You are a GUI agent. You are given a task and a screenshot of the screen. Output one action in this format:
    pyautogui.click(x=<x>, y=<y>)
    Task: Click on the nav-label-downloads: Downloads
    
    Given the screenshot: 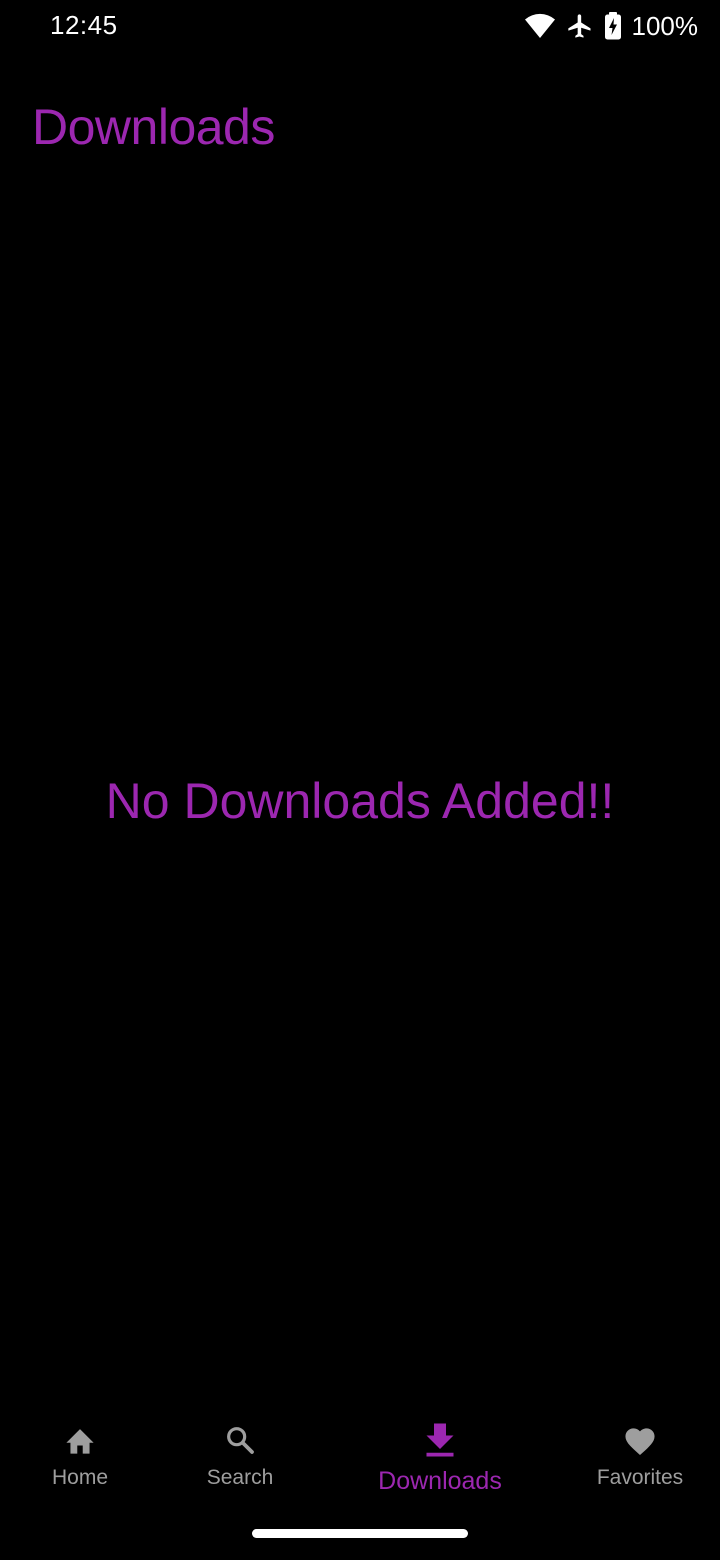 What is the action you would take?
    pyautogui.click(x=440, y=1481)
    